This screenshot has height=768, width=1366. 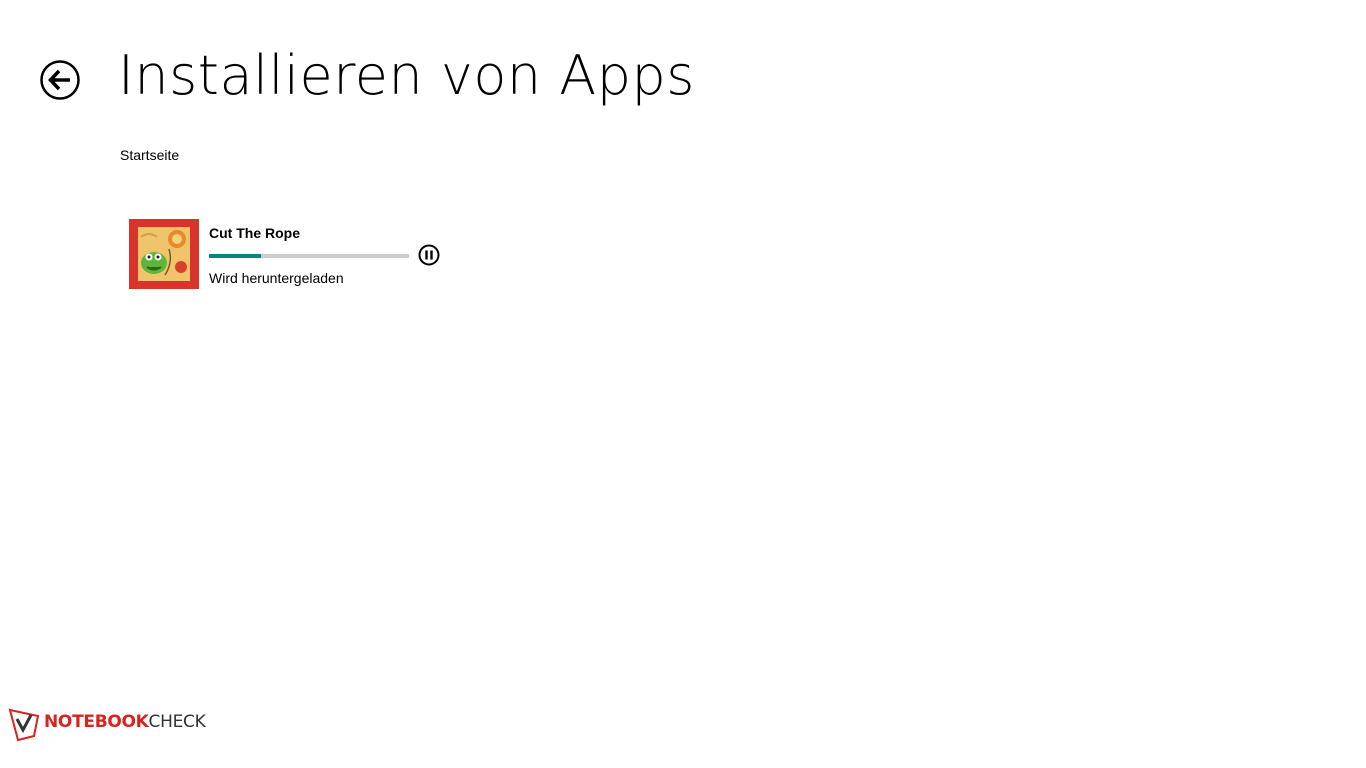 I want to click on download-progress-fill, so click(x=235, y=256).